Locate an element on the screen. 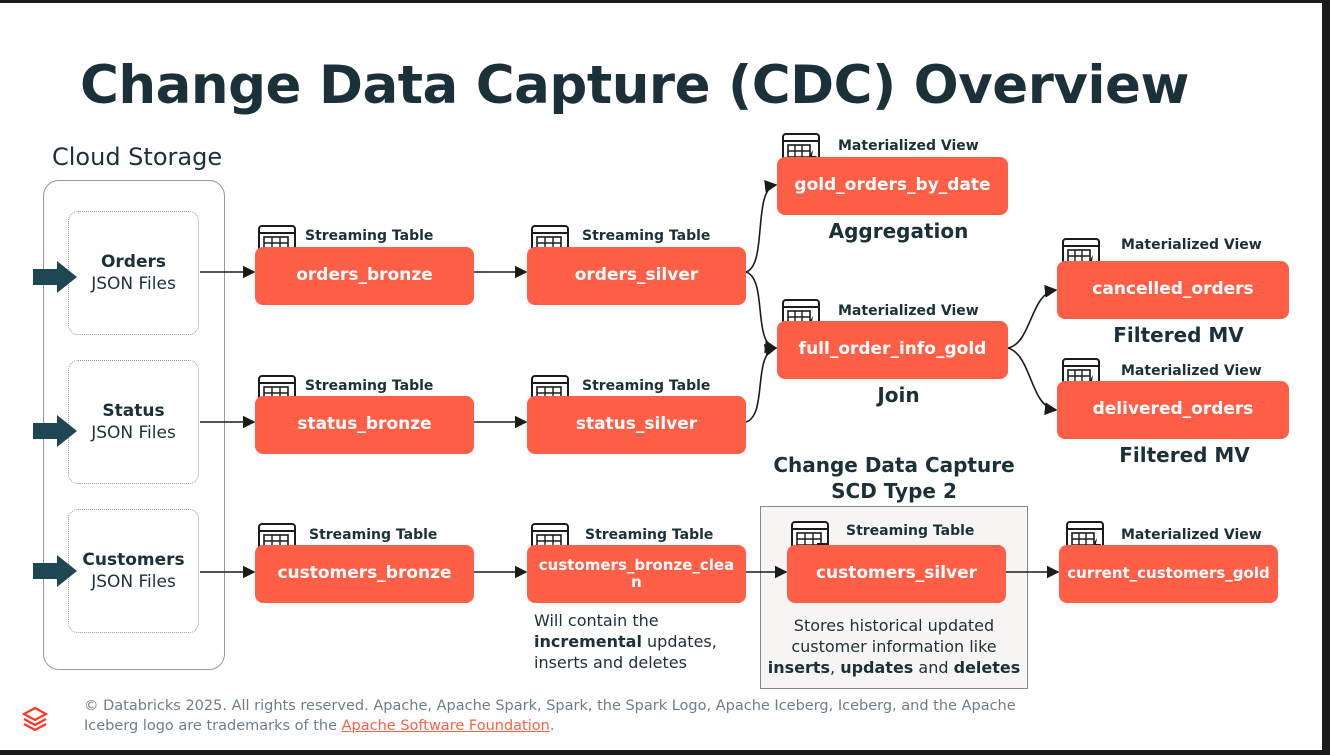 The height and width of the screenshot is (755, 1330). note-bold: deletes is located at coordinates (987, 667).